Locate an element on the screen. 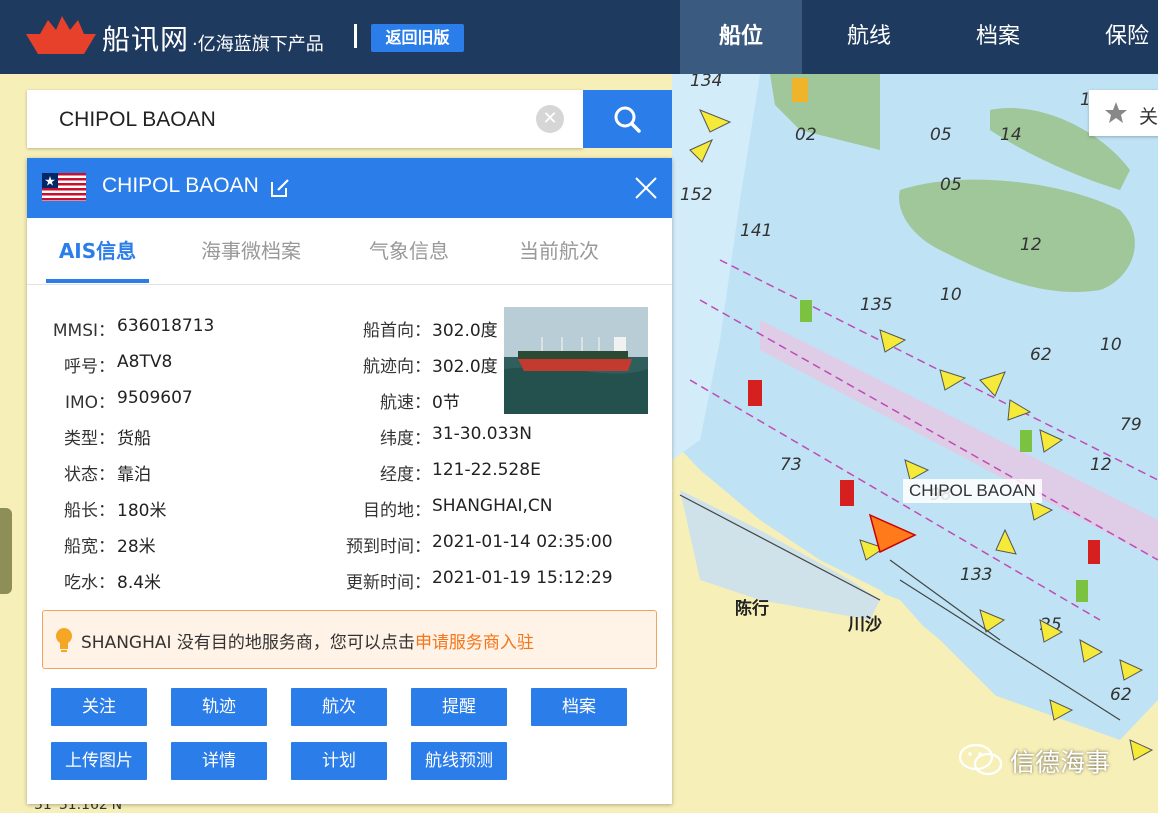  svg-text: 133 is located at coordinates (976, 575).